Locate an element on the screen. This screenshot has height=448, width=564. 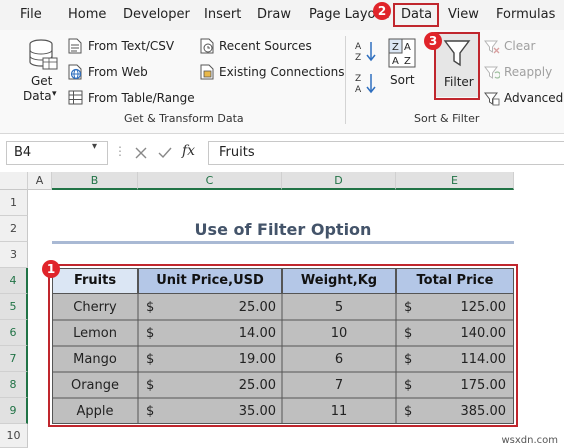
advanced-button: Advanced is located at coordinates (524, 99).